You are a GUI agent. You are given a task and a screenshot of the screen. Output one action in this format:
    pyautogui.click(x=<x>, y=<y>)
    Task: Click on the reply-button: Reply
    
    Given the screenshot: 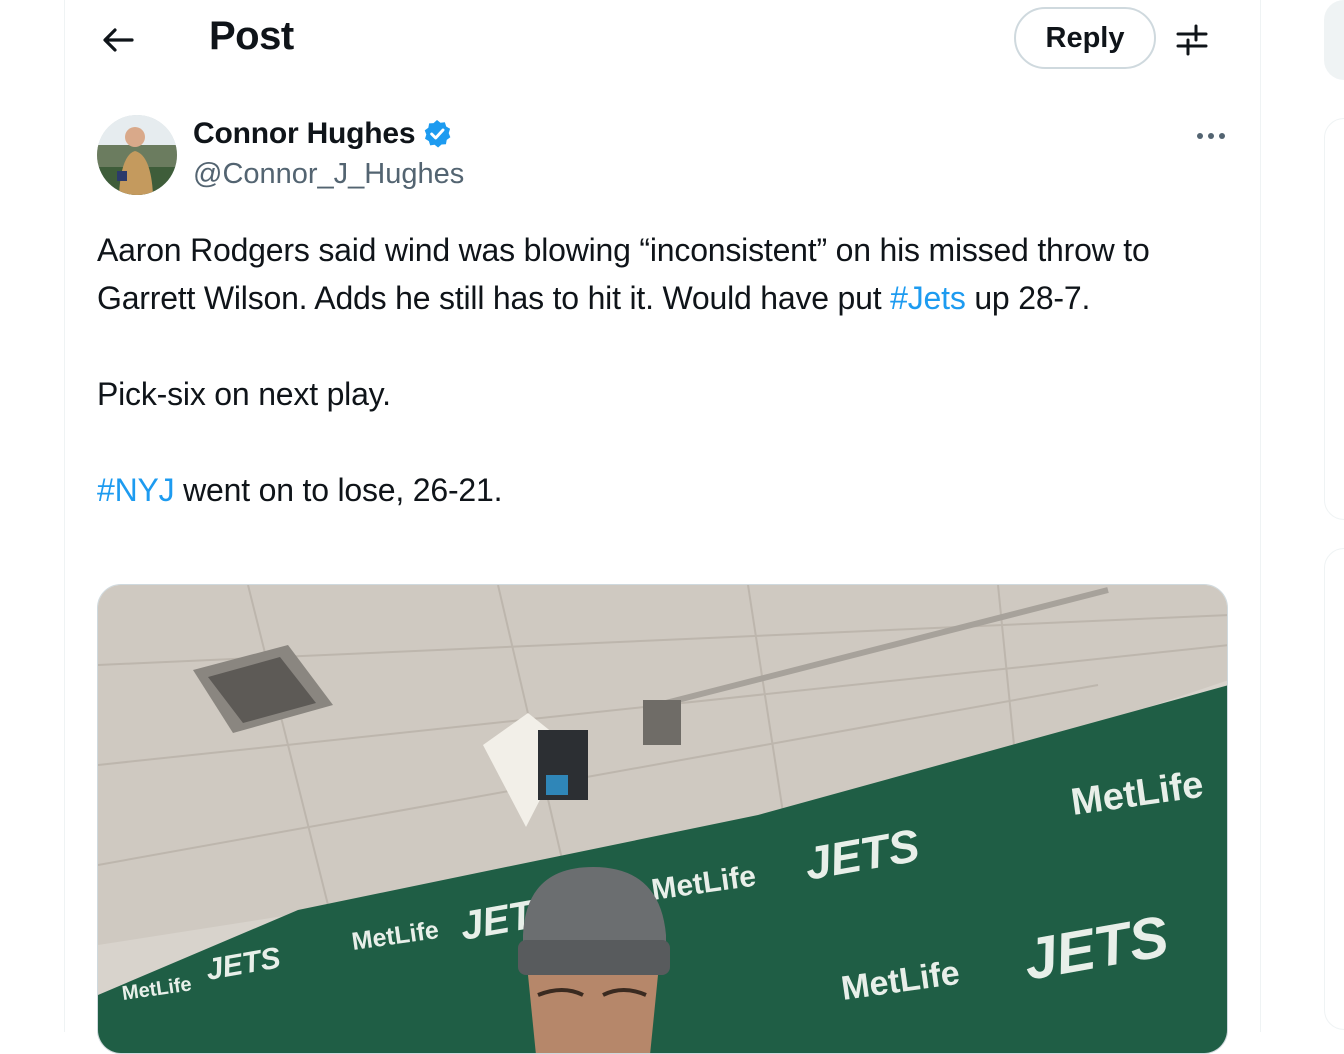 What is the action you would take?
    pyautogui.click(x=1085, y=38)
    